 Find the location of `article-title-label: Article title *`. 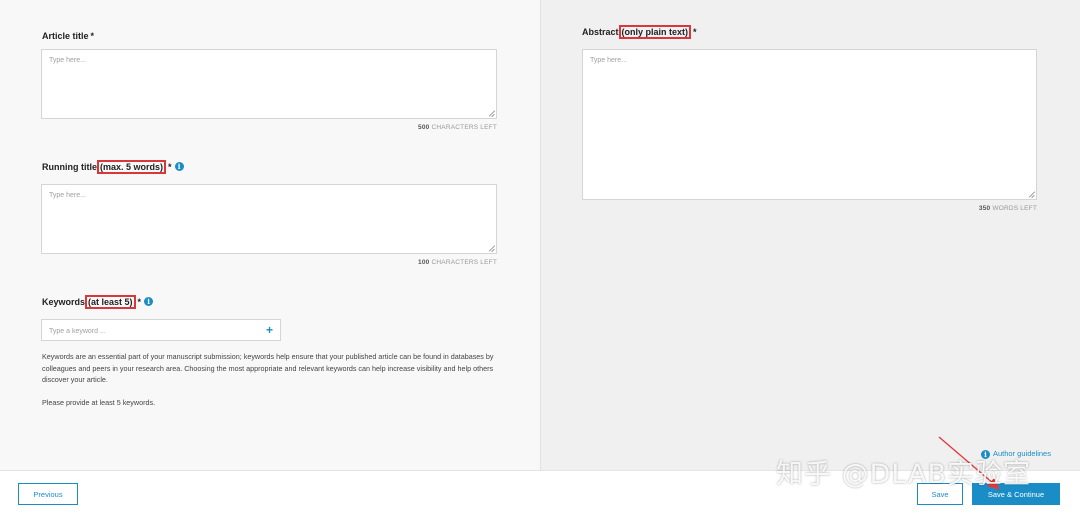

article-title-label: Article title * is located at coordinates (68, 36).